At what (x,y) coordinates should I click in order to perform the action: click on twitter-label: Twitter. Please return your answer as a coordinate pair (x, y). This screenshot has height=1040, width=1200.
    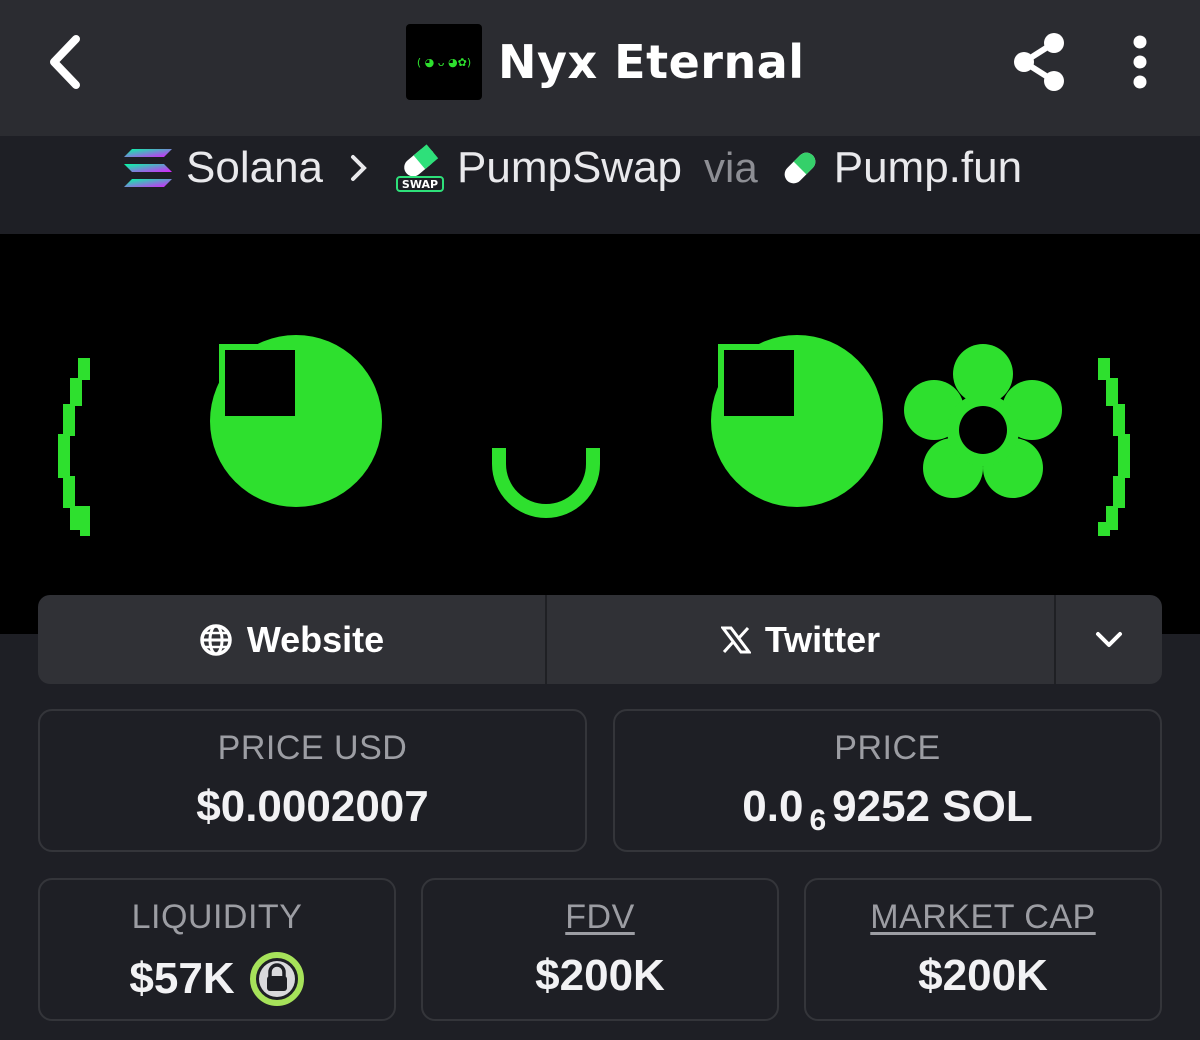
    Looking at the image, I should click on (822, 639).